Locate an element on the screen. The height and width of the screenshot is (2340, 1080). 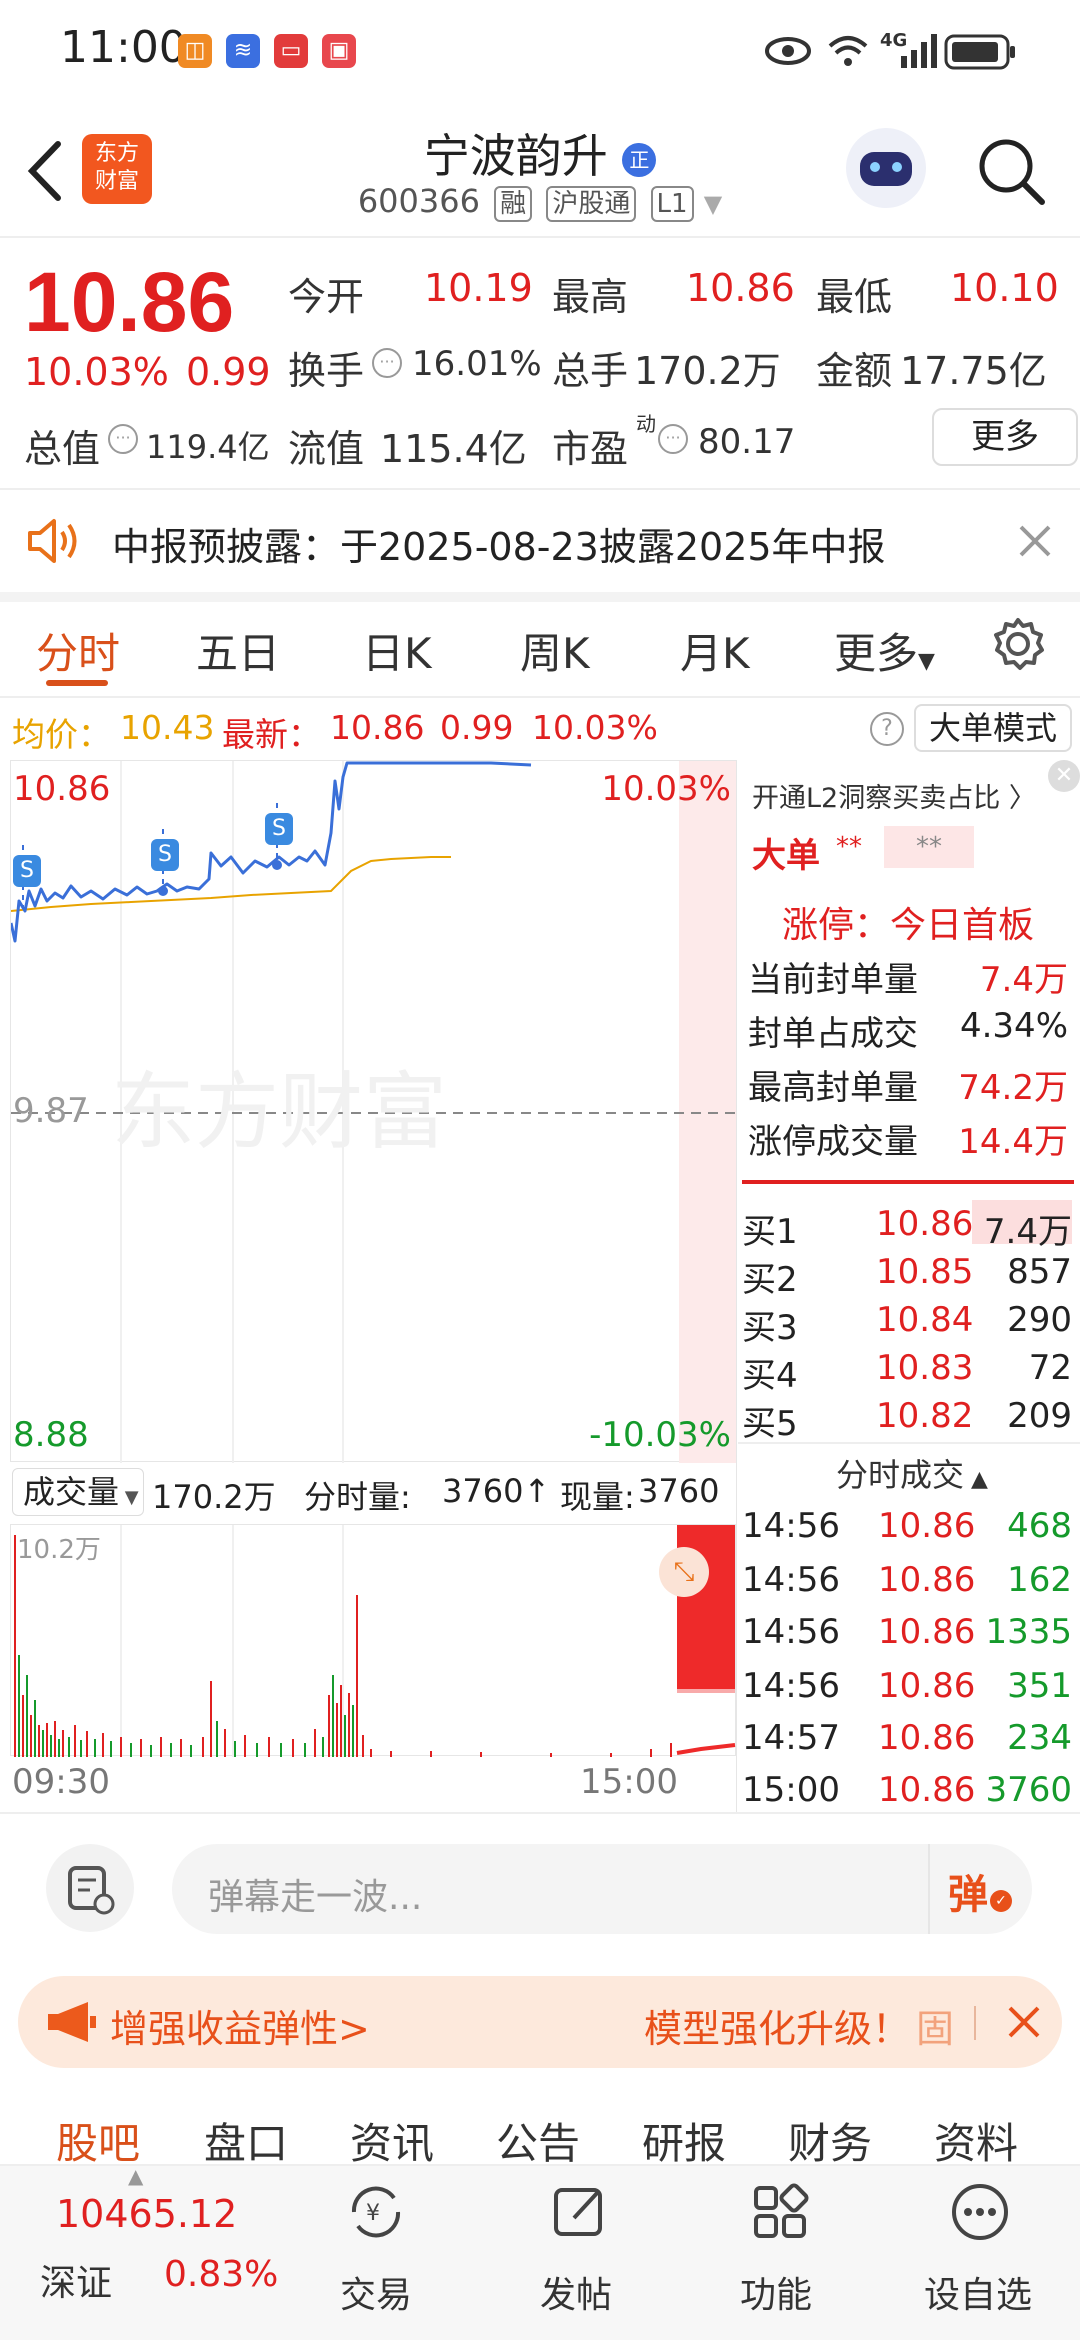
trade-icon: ¥ is located at coordinates (376, 2212).